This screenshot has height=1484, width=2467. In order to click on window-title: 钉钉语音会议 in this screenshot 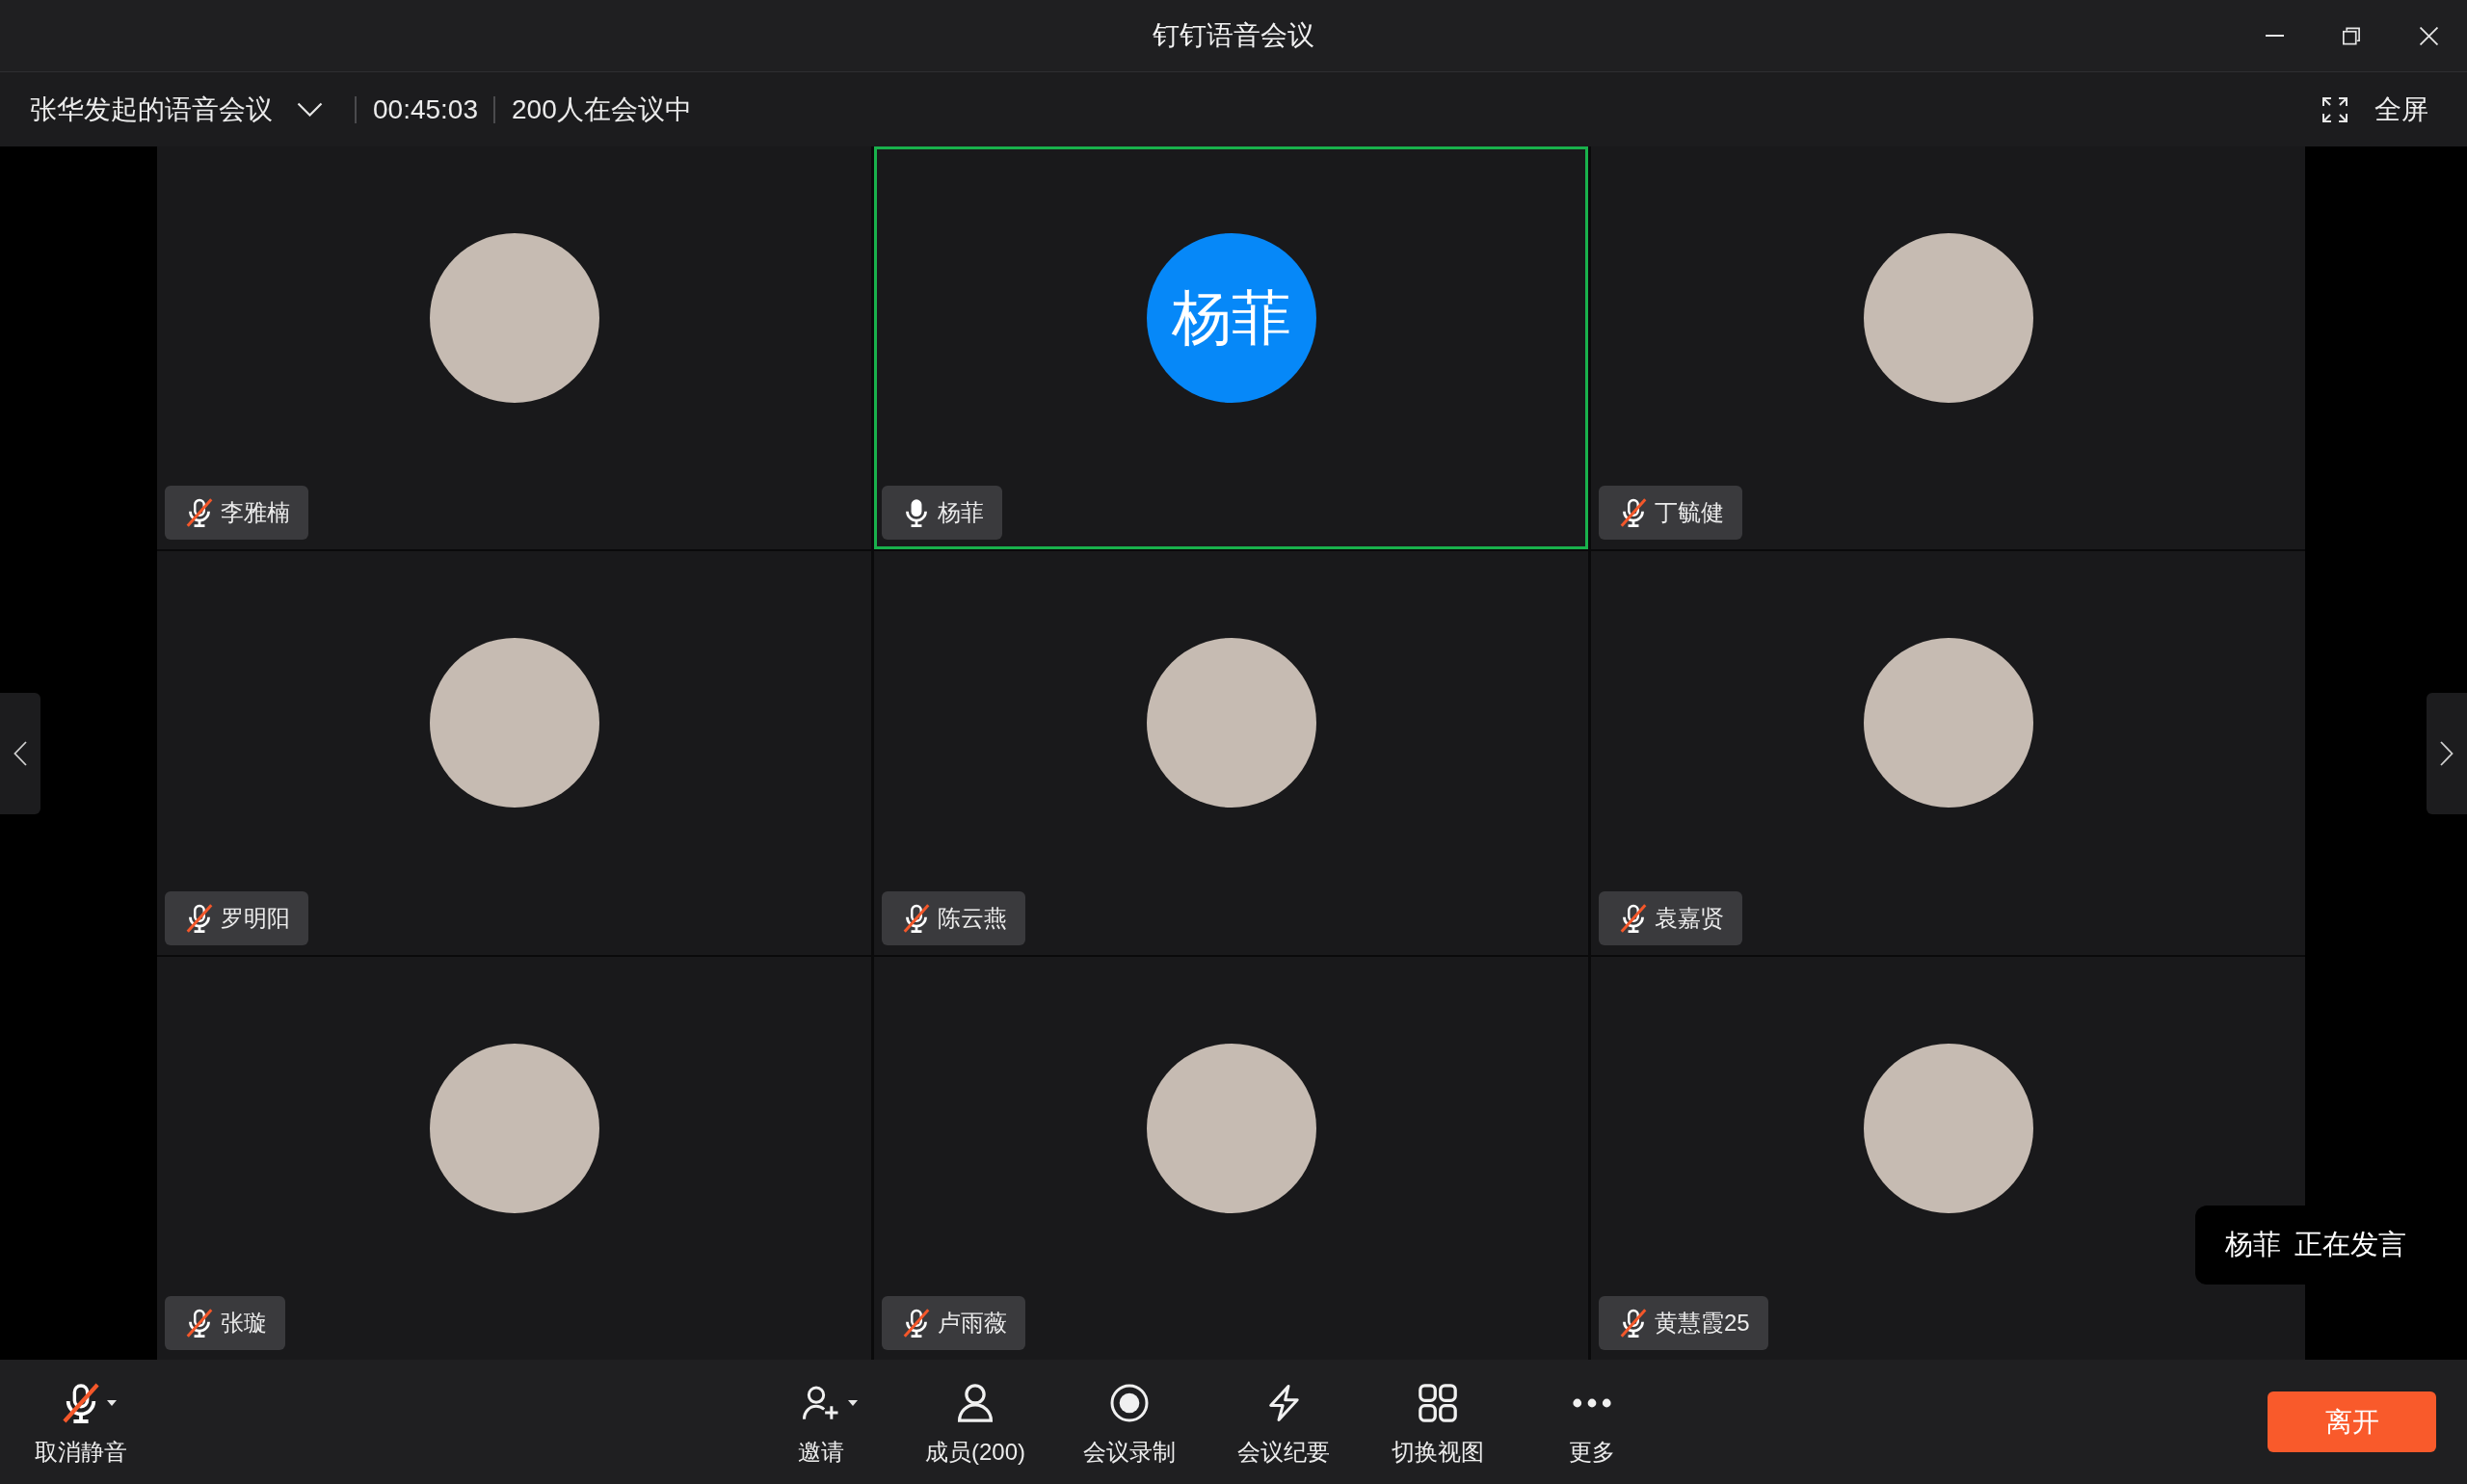, I will do `click(1233, 35)`.